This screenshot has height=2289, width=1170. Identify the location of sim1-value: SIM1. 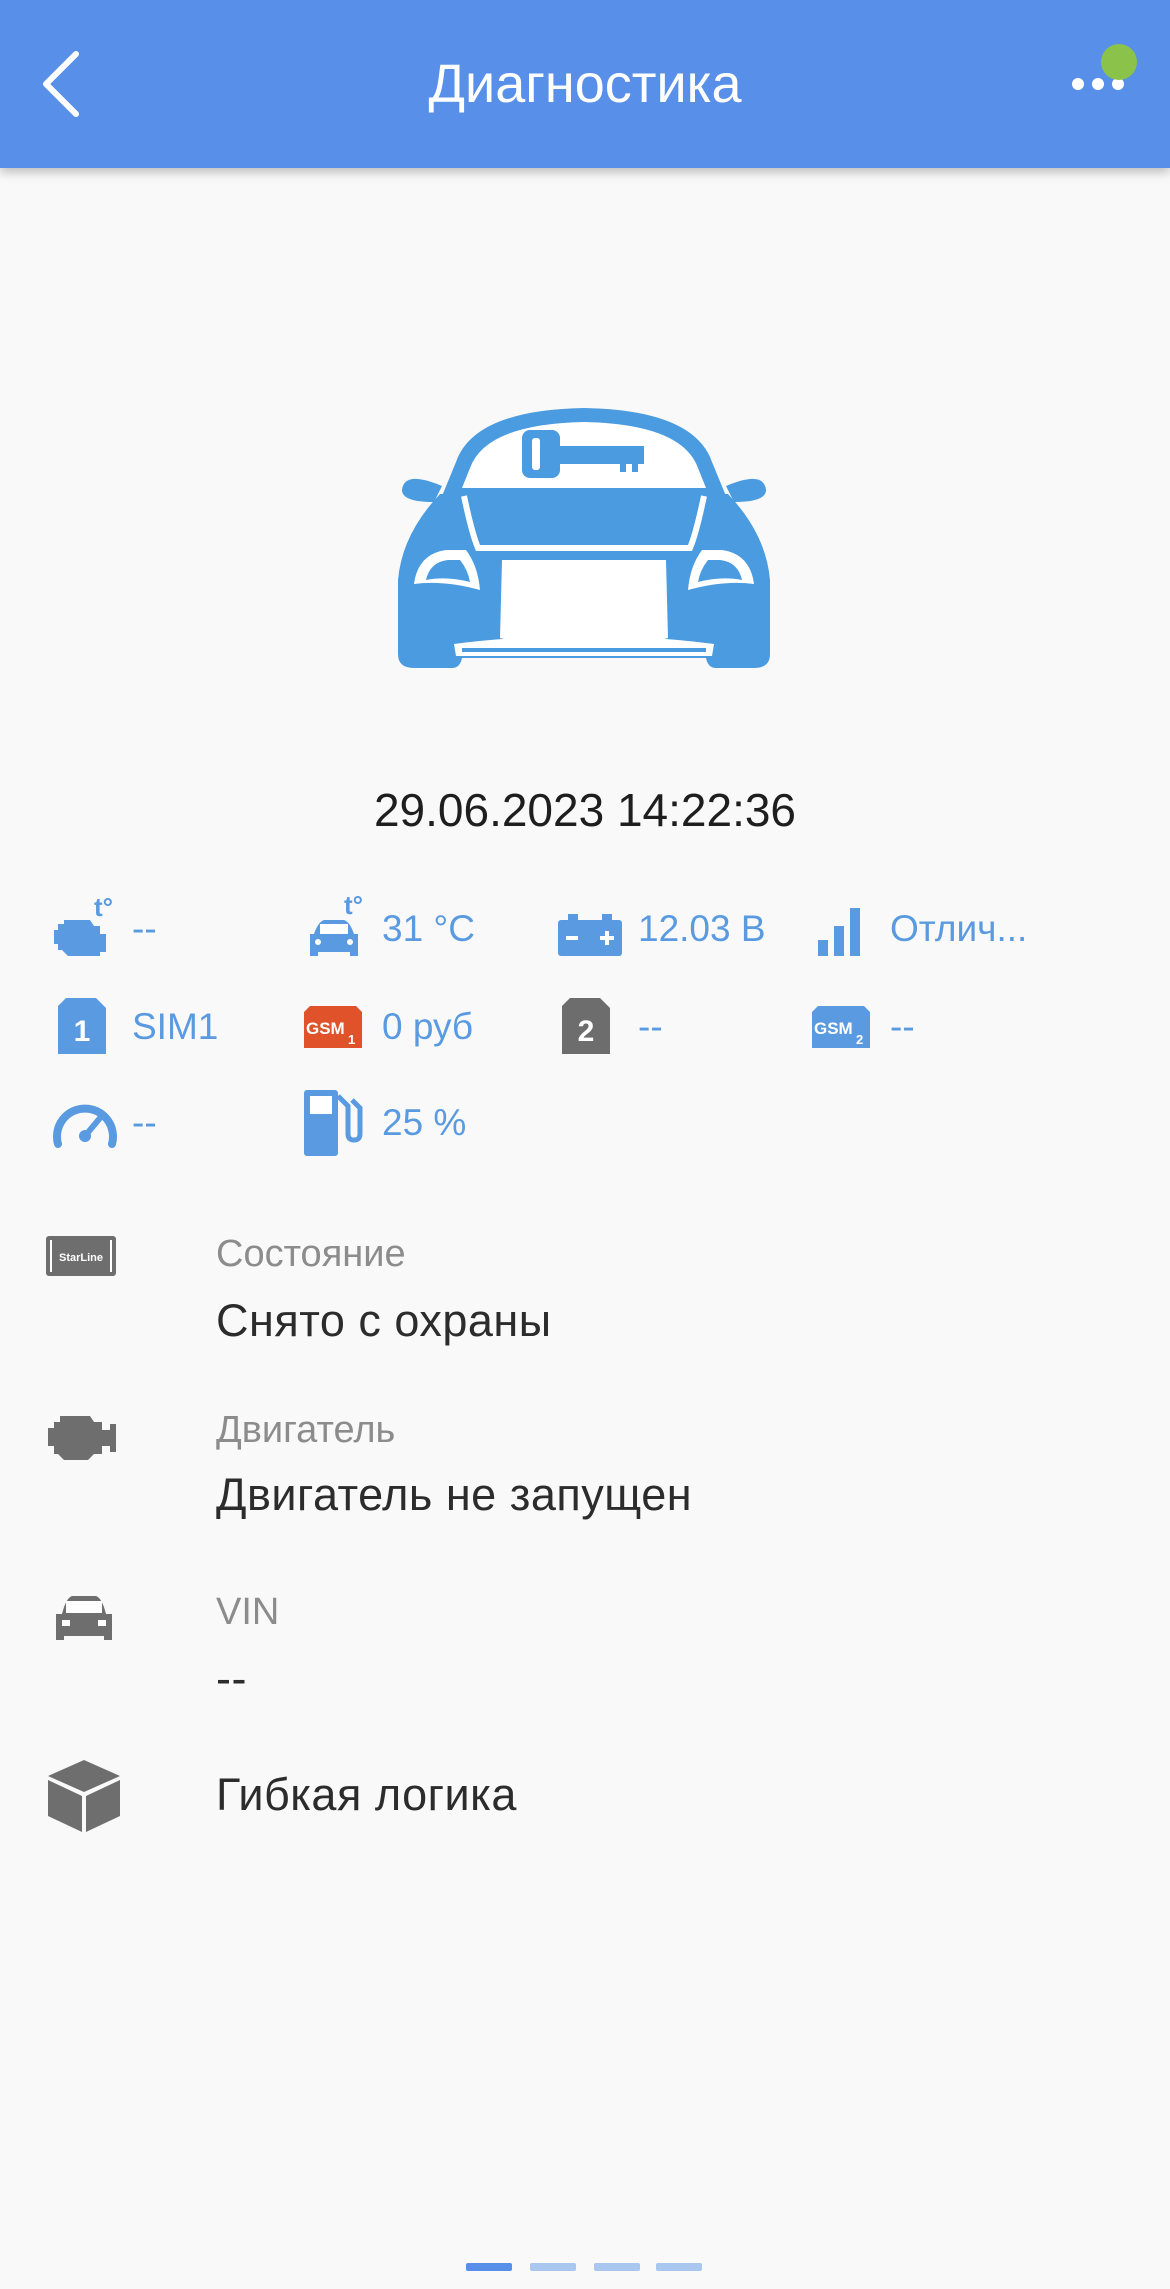
(175, 1026).